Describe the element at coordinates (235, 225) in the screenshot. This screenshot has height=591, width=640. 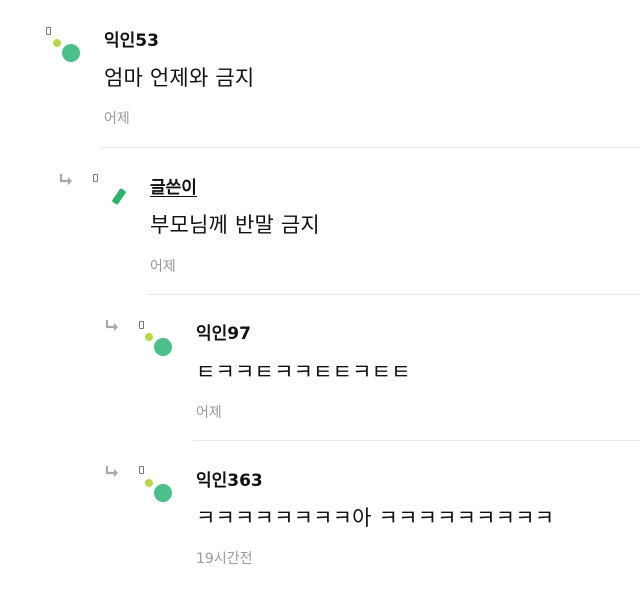
I see `comment-text: 부모님께 반말 금지` at that location.